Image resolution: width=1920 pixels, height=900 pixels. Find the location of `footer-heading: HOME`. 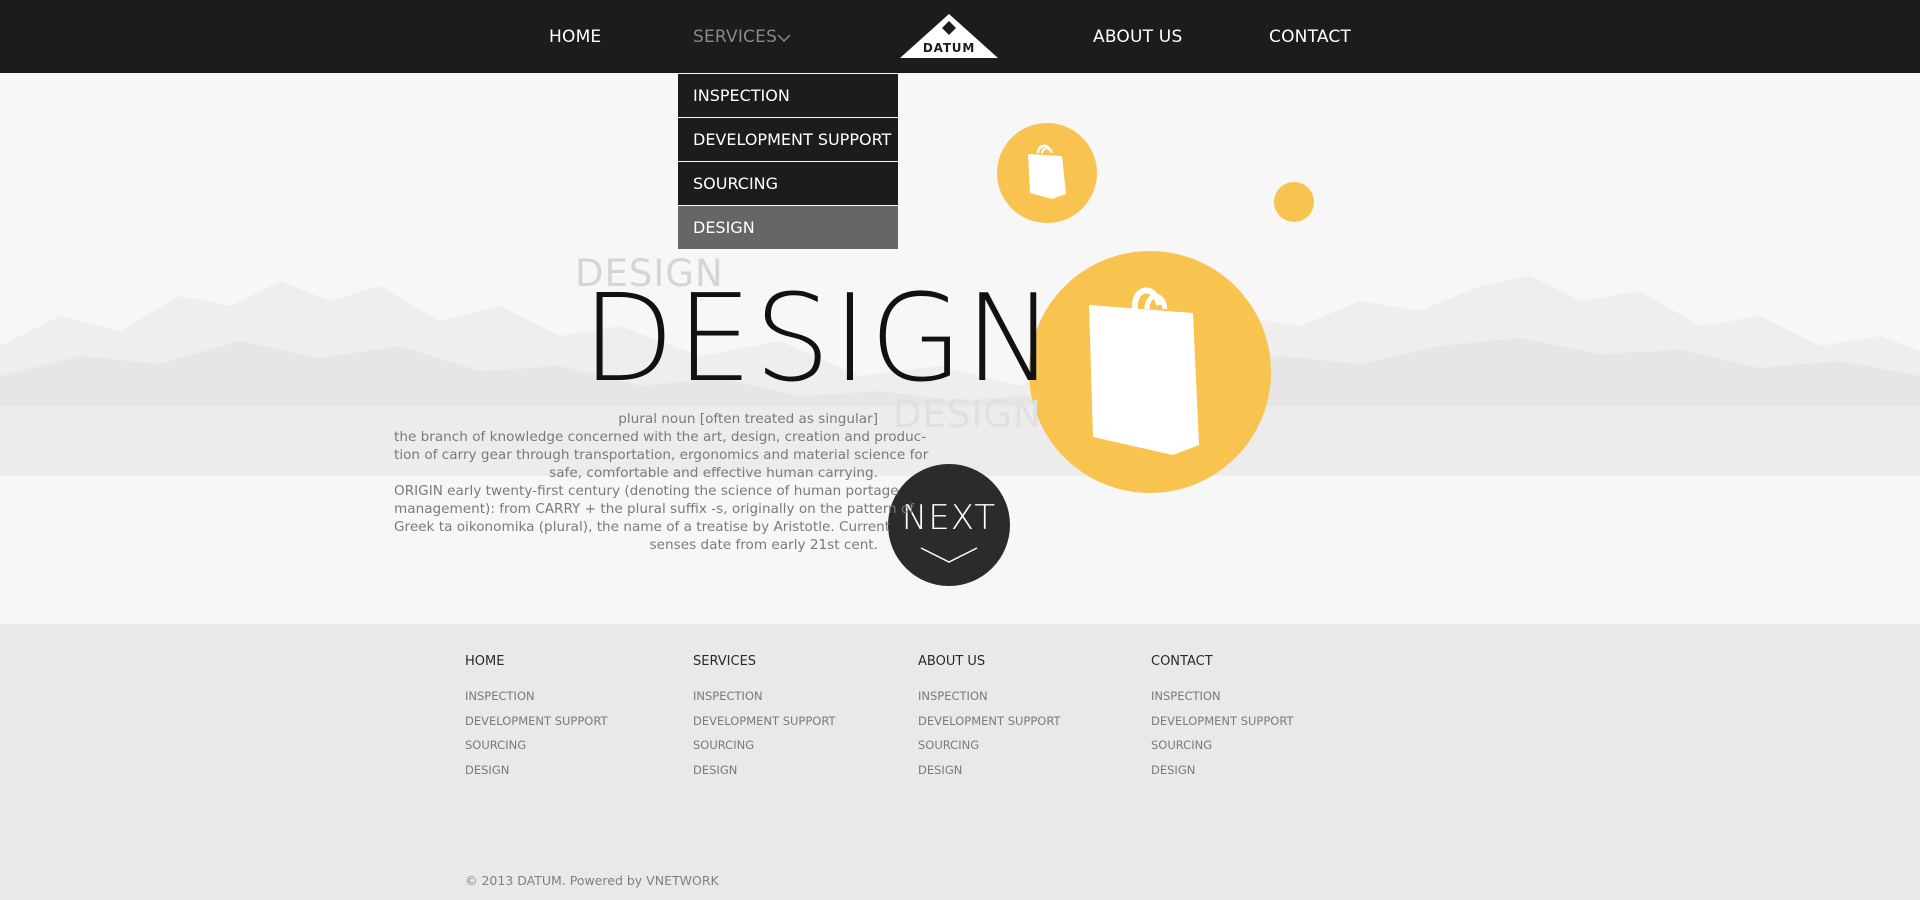

footer-heading: HOME is located at coordinates (536, 663).